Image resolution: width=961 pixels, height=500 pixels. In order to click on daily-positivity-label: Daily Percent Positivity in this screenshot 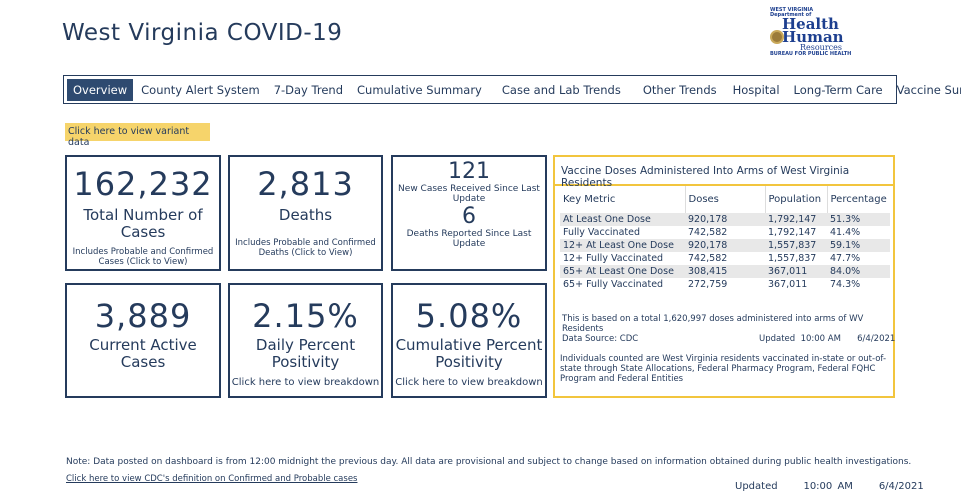, I will do `click(305, 353)`.